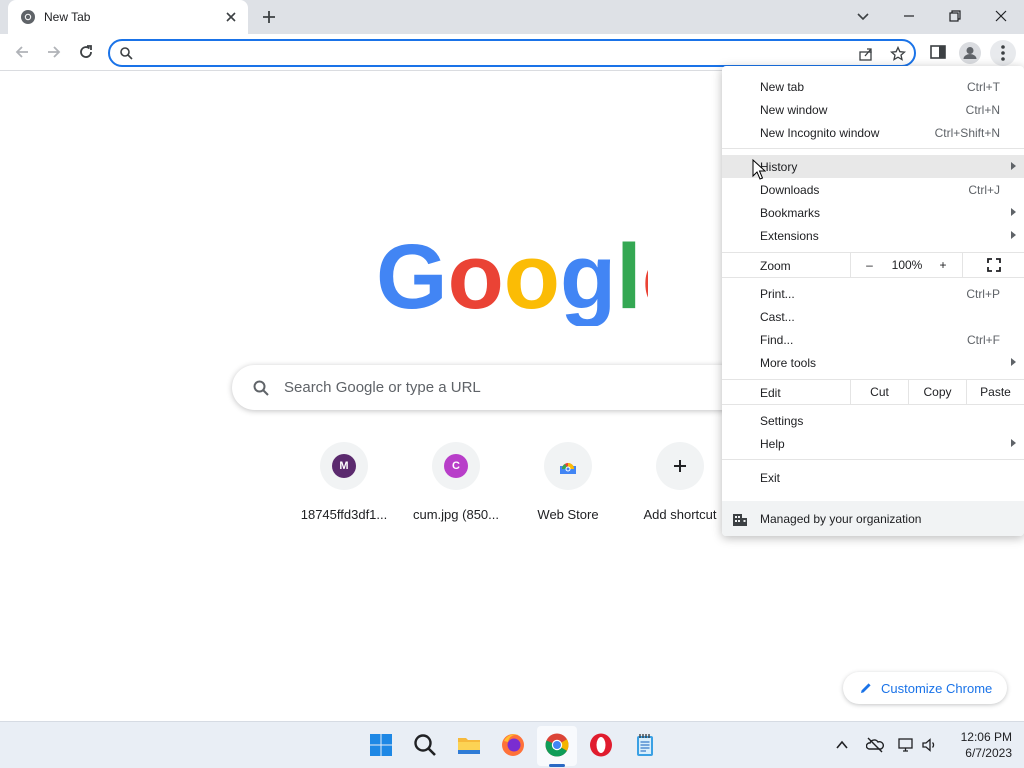 This screenshot has width=1024, height=768. I want to click on menu-item-settings: Settings, so click(873, 420).